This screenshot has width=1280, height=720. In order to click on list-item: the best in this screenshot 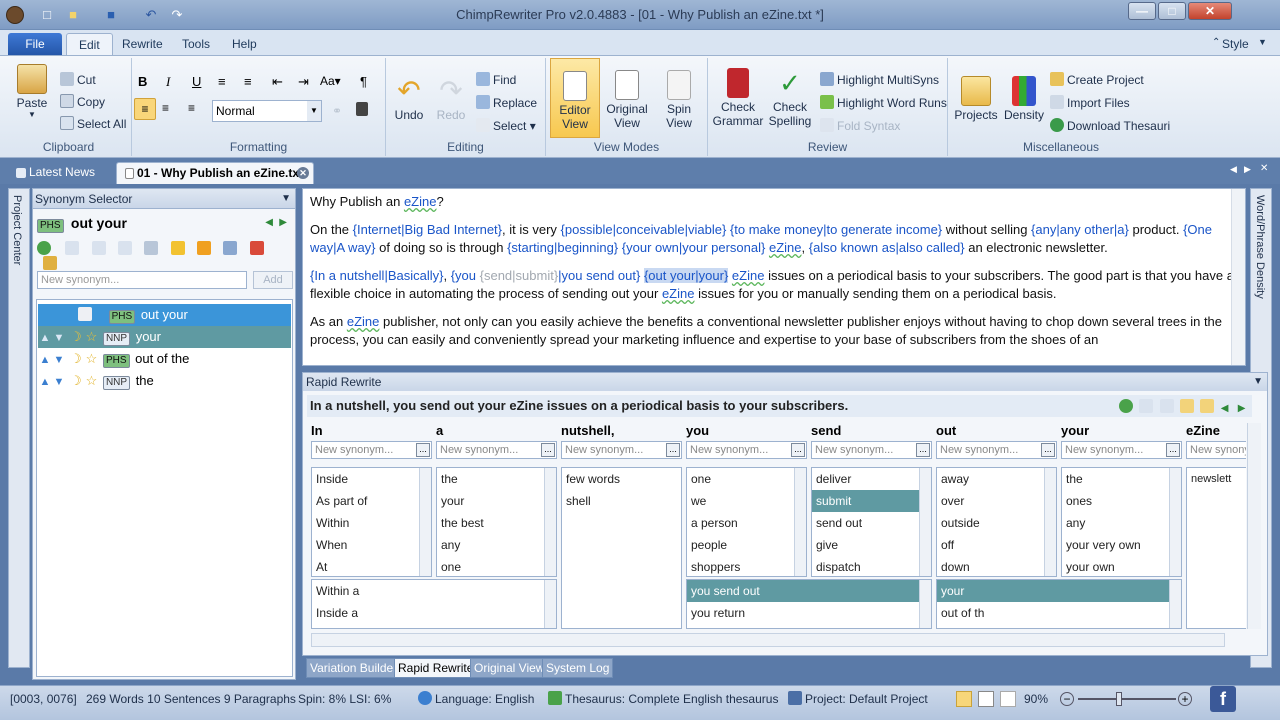, I will do `click(496, 523)`.